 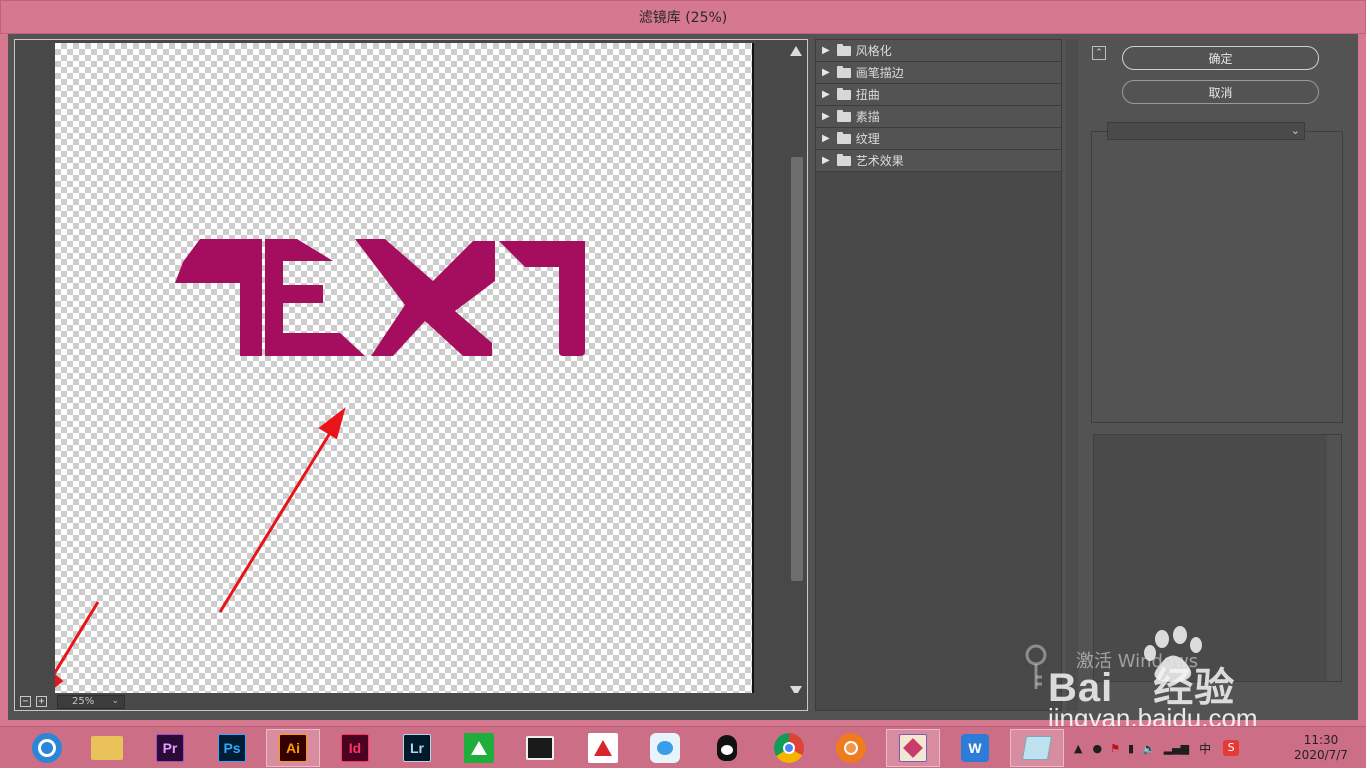 I want to click on tray-qq-icon: ●, so click(x=1097, y=748).